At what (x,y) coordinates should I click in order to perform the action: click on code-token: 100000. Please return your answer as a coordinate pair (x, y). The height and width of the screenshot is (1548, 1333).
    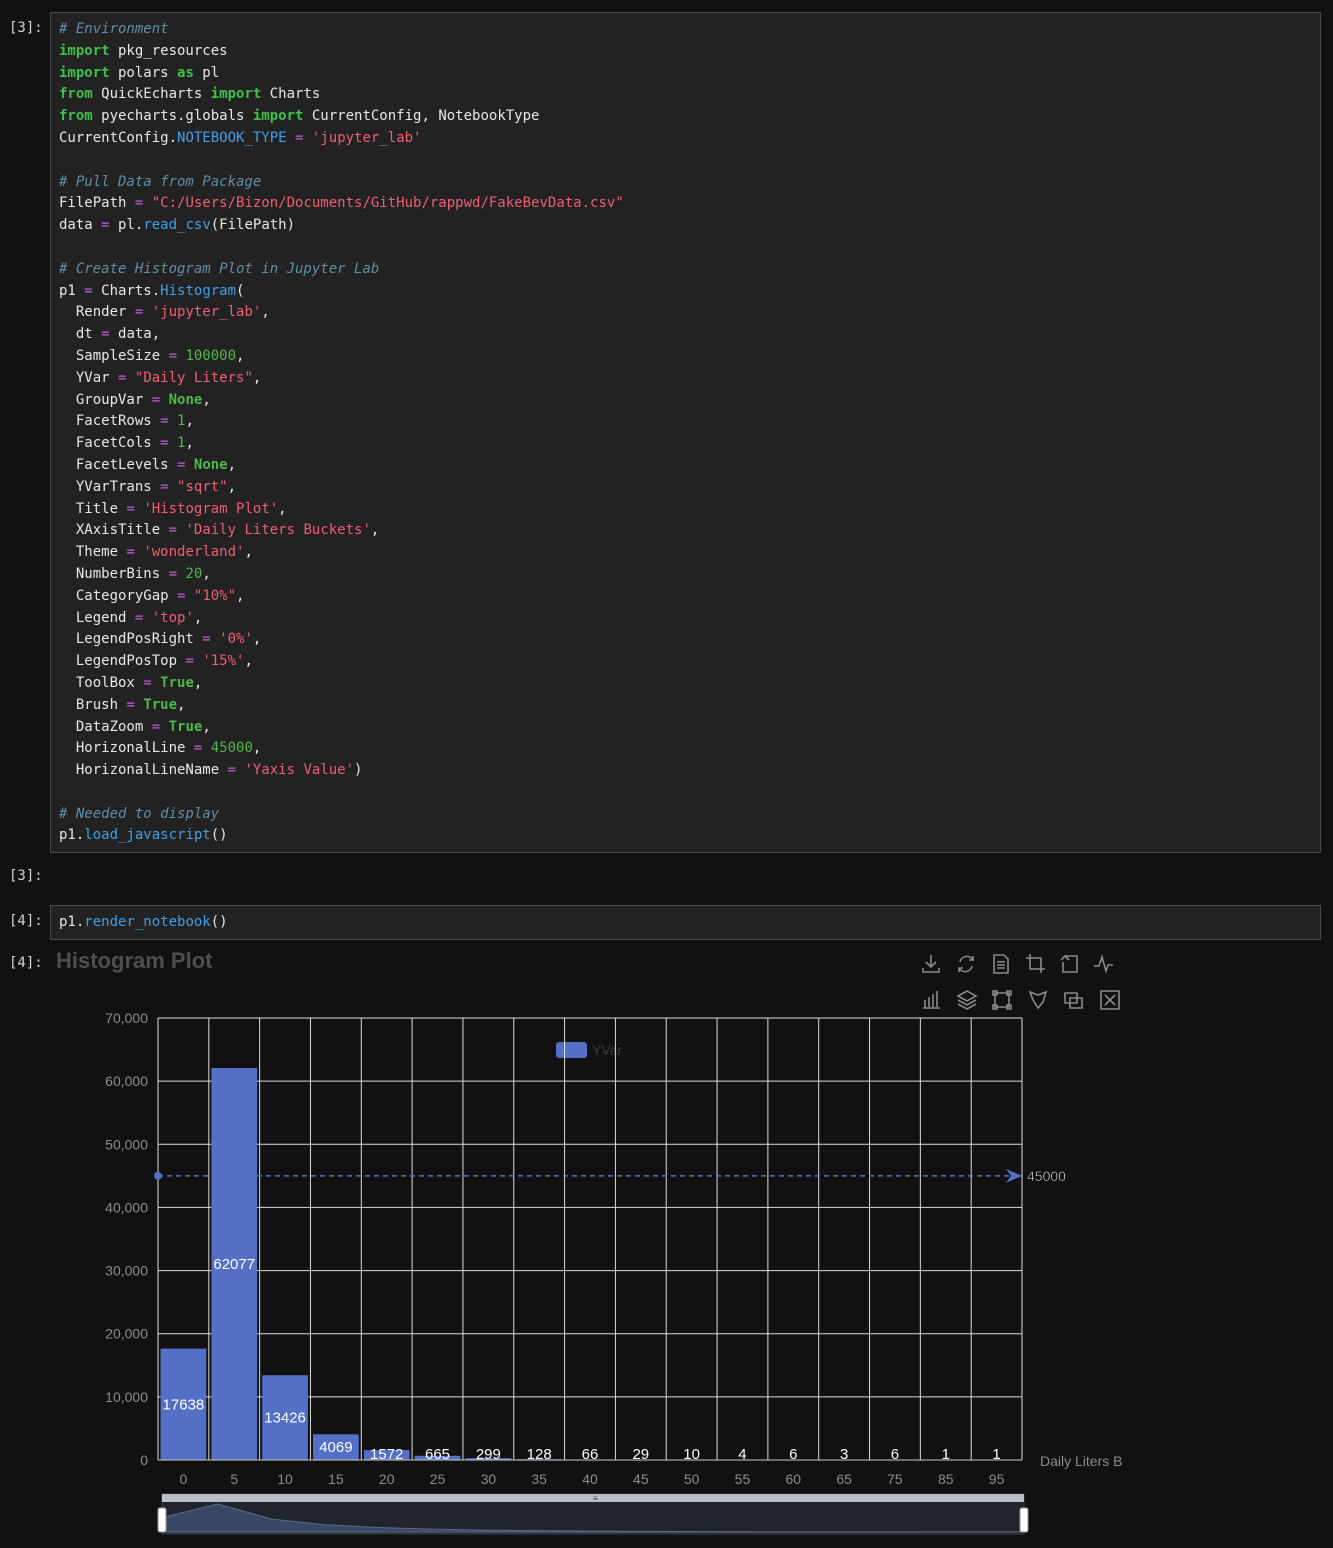
    Looking at the image, I should click on (211, 355).